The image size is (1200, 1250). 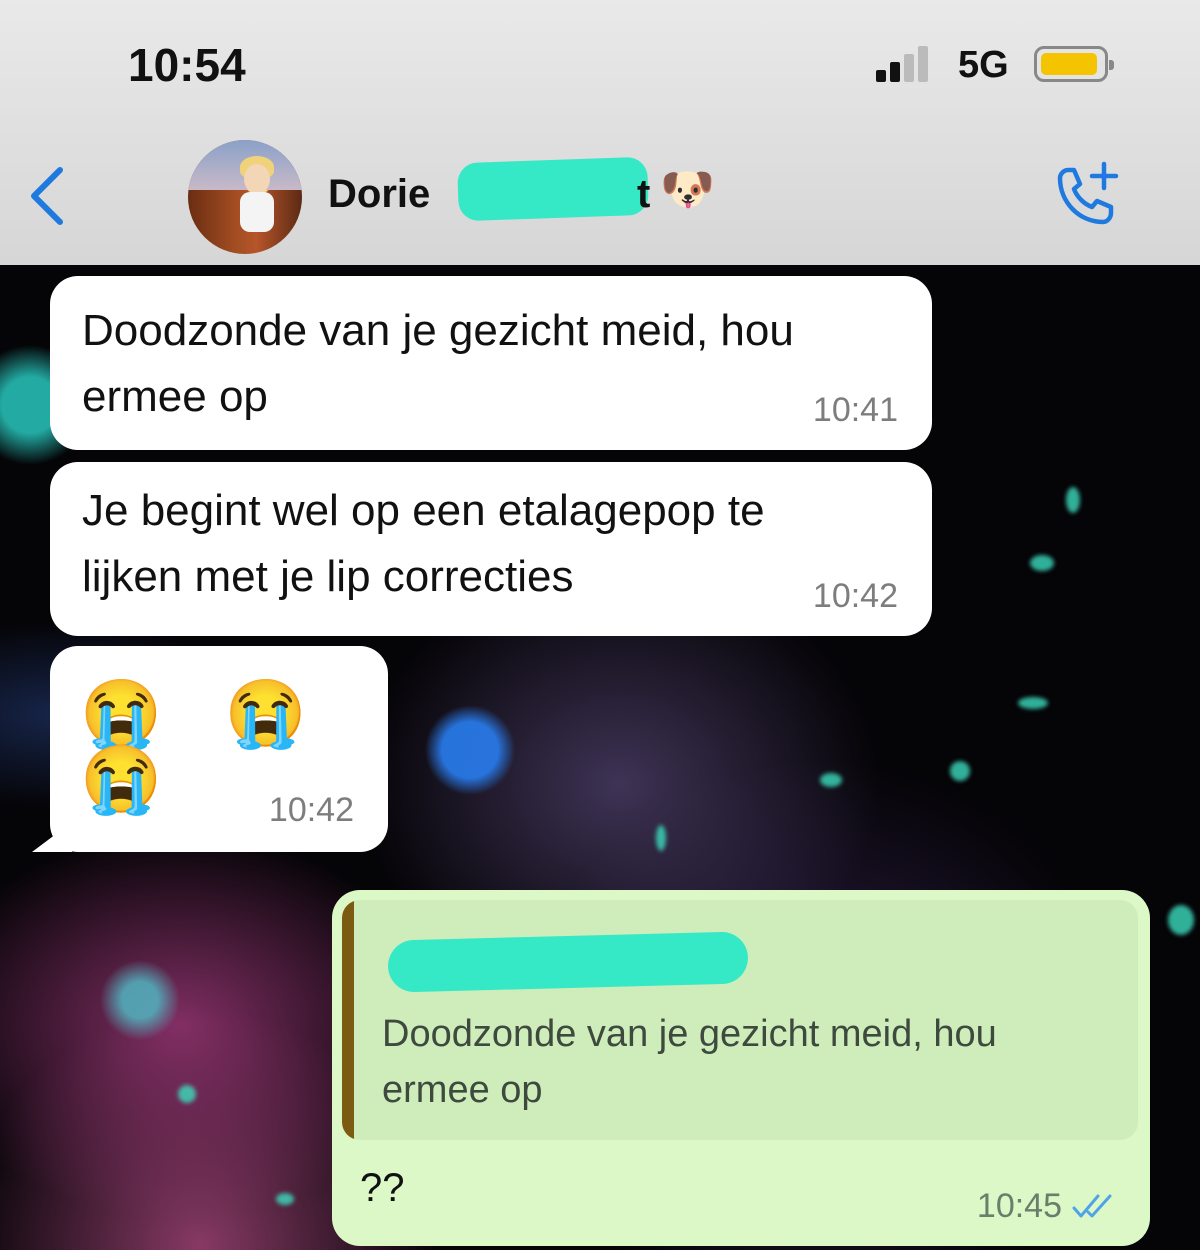 I want to click on dog-emoji-icon: 🐶, so click(x=687, y=189).